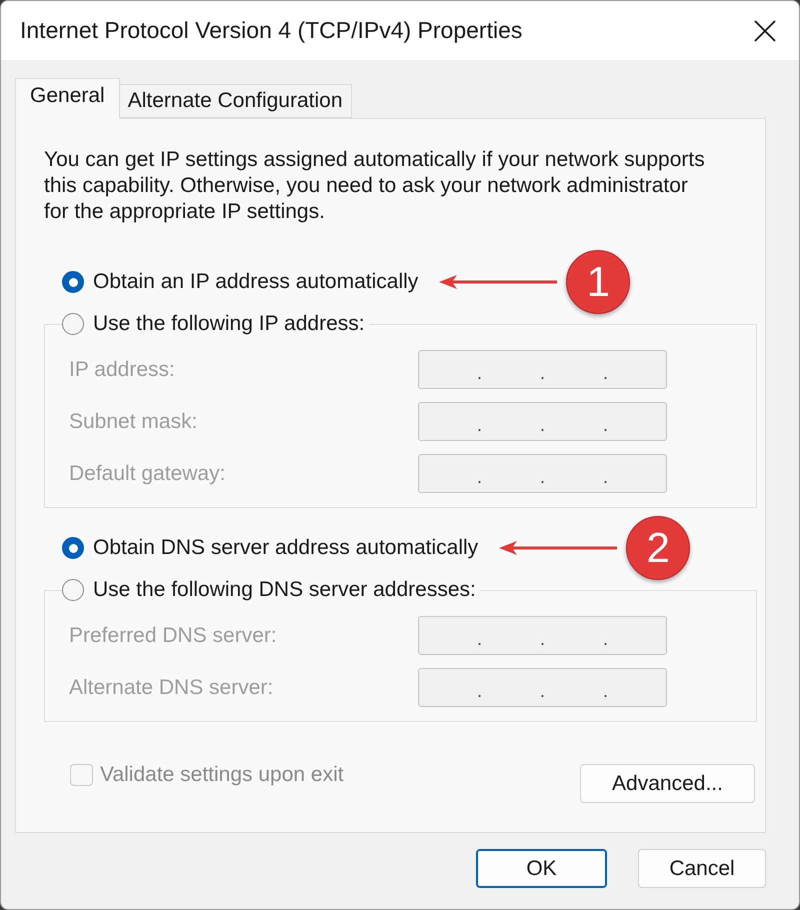 This screenshot has width=800, height=910. I want to click on field-label: Subnet mask:, so click(133, 422).